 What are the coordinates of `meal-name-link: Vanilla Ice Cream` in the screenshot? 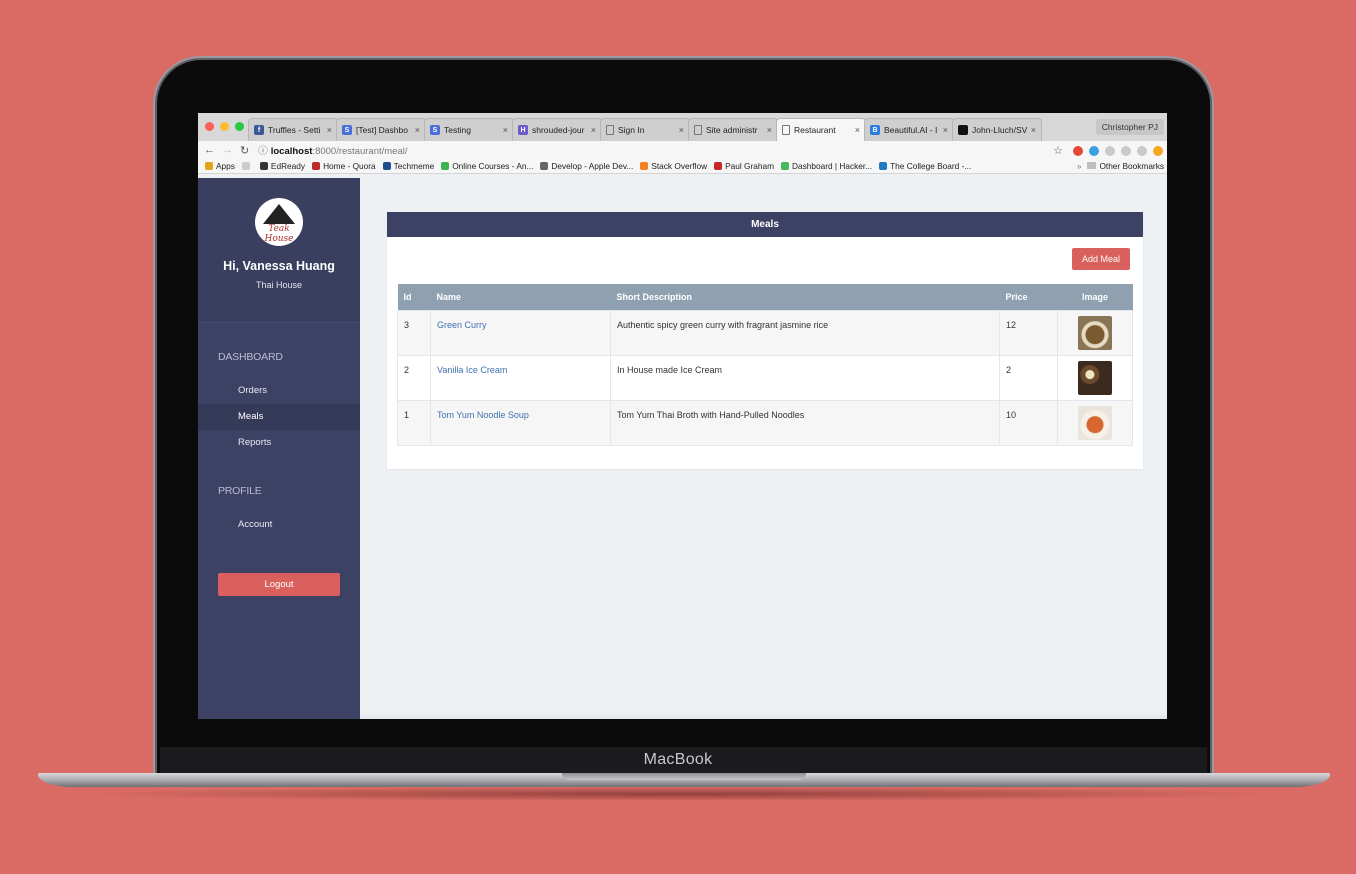 It's located at (520, 377).